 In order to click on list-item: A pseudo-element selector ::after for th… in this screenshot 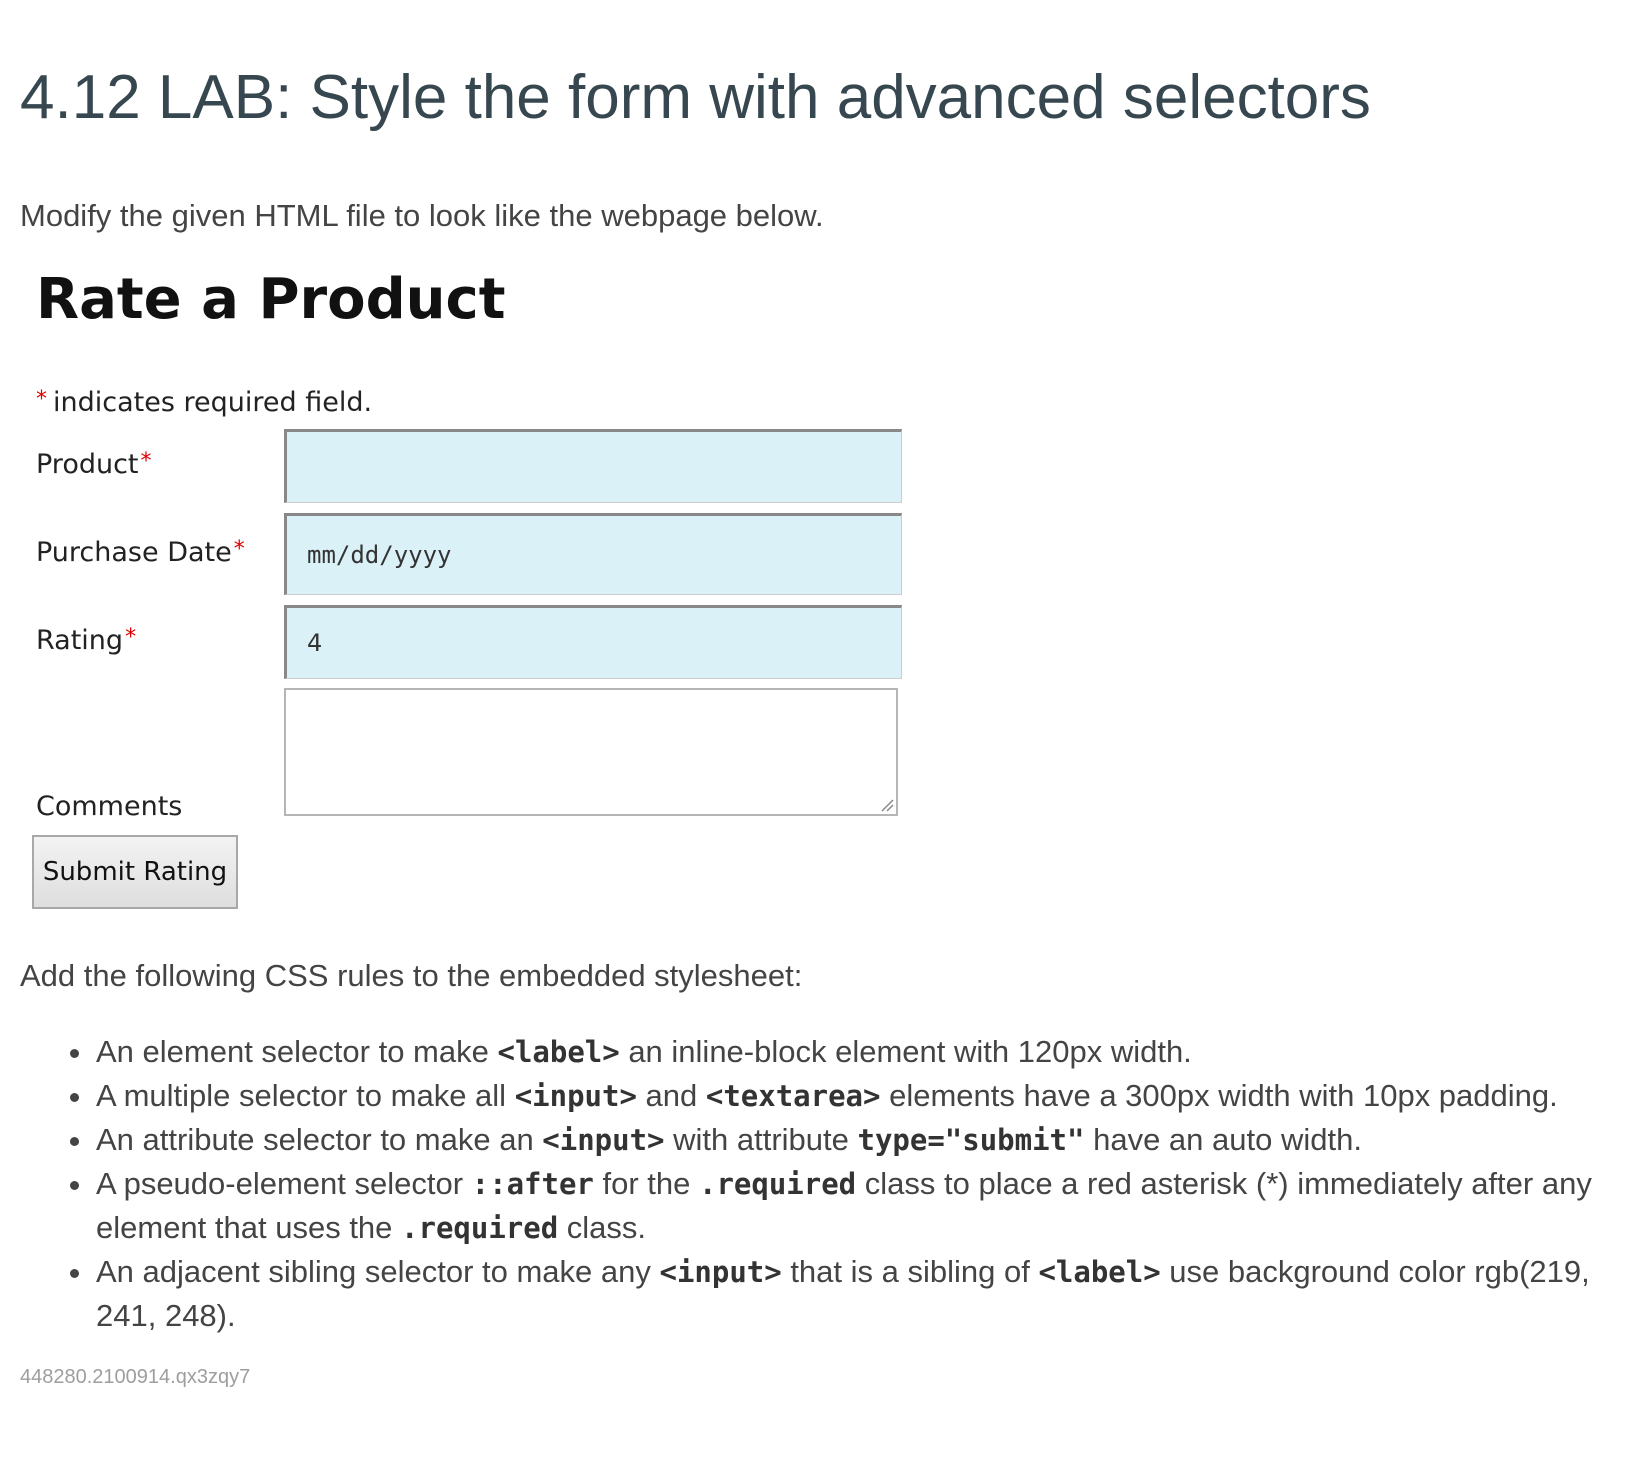, I will do `click(850, 1206)`.